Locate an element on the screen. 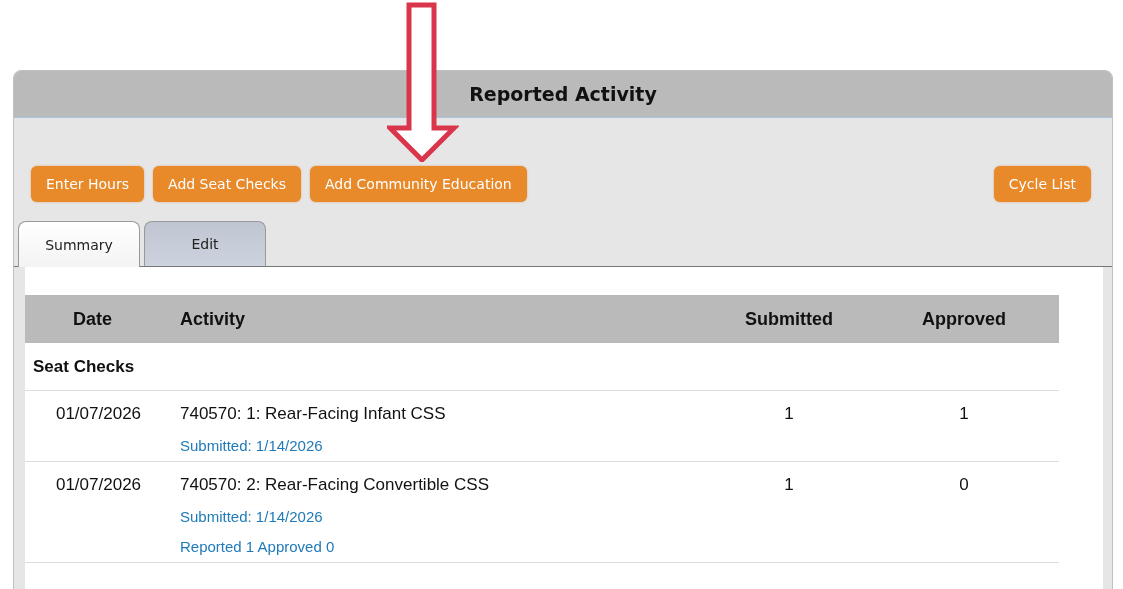 The width and height of the screenshot is (1123, 589). tab: Edit is located at coordinates (205, 243).